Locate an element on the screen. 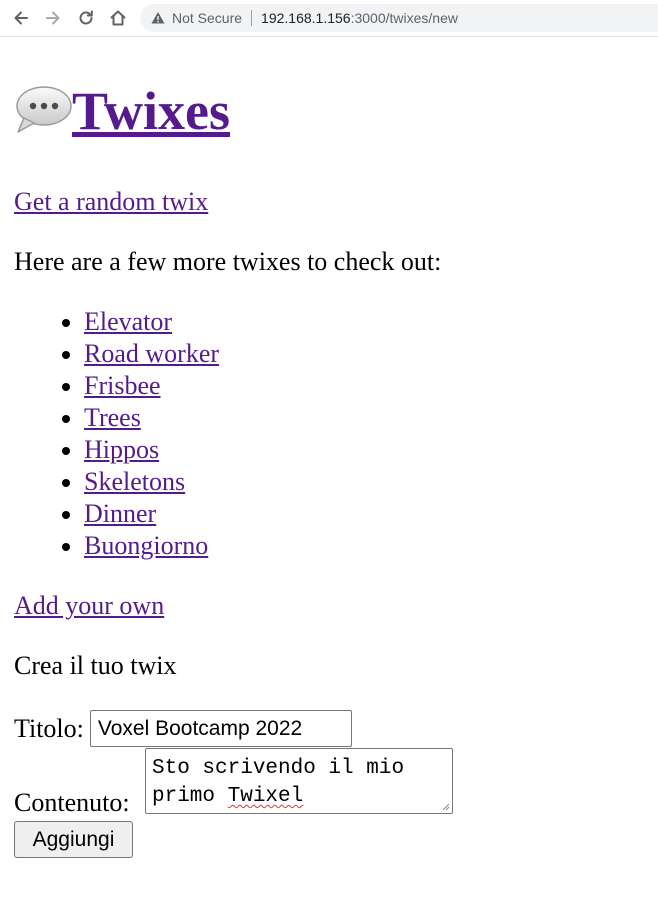 The image size is (658, 918). twix-link-elevator: Elevator is located at coordinates (128, 321).